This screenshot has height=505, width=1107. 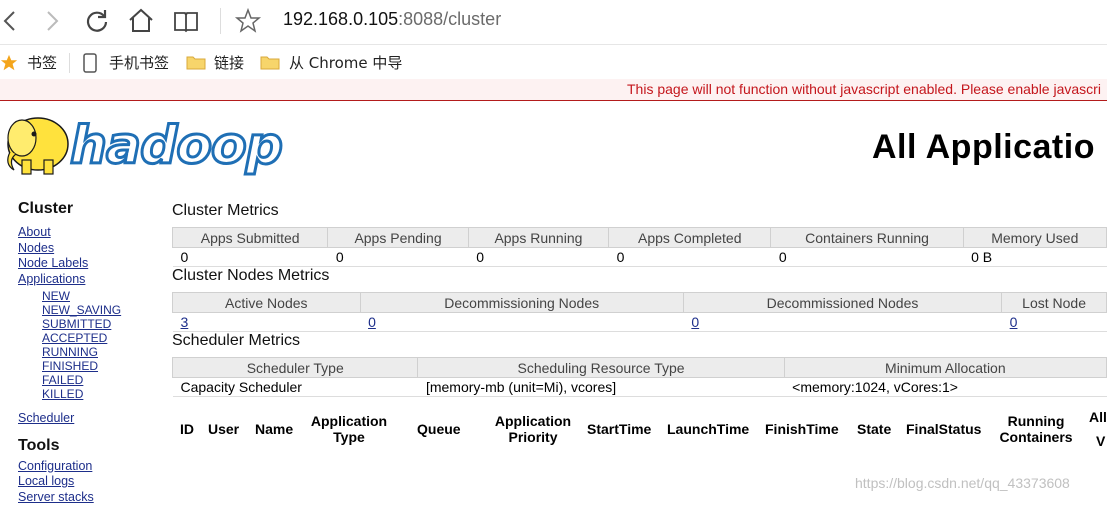 I want to click on bookmark-item: 手机书签, so click(x=139, y=62).